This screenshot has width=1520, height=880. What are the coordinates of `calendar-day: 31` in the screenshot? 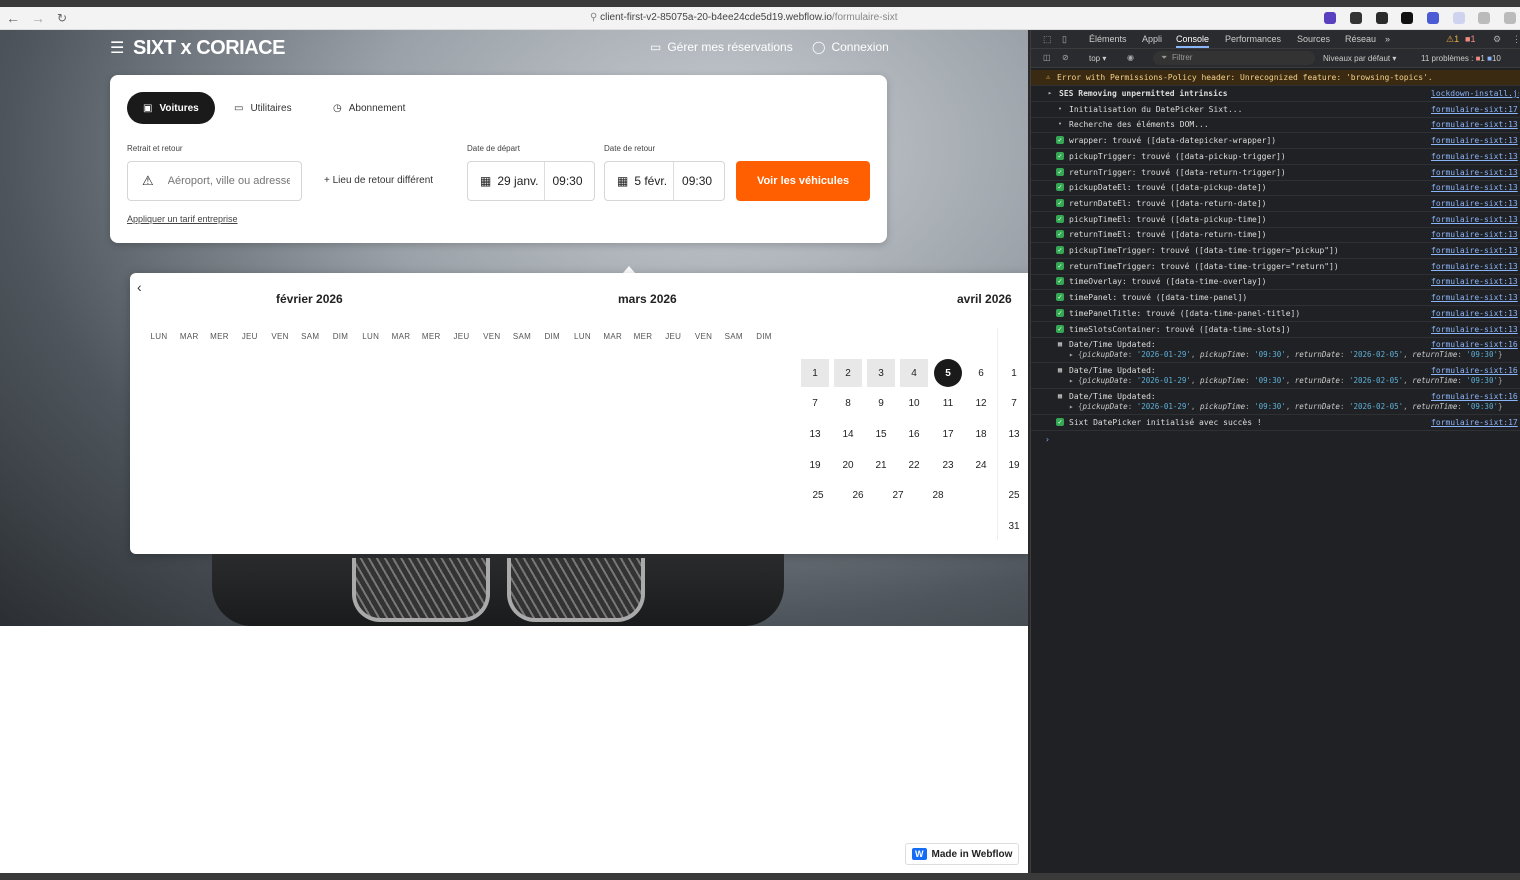 It's located at (1014, 526).